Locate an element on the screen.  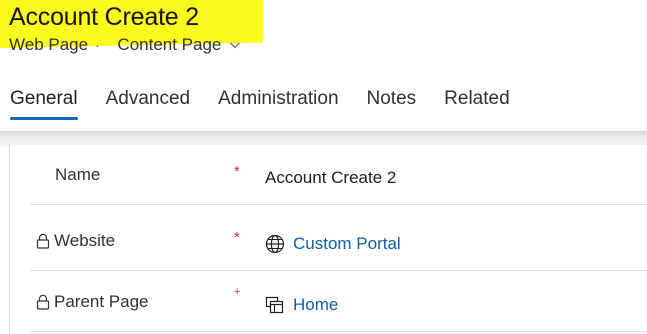
record-title: Account Create 2 is located at coordinates (104, 17).